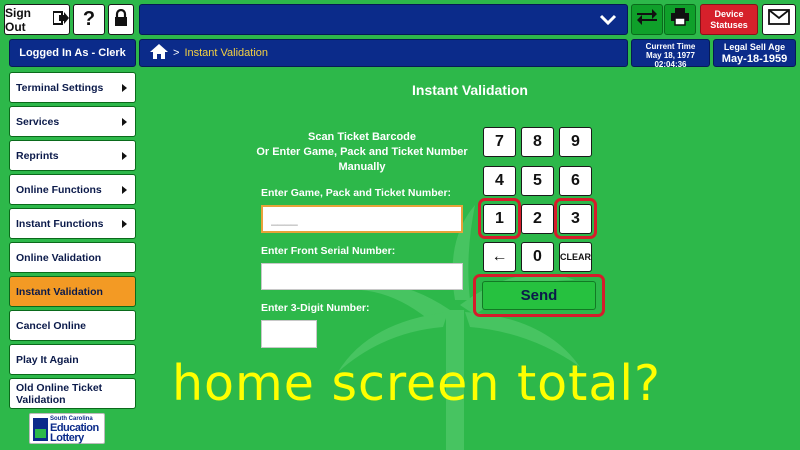 Image resolution: width=800 pixels, height=450 pixels. Describe the element at coordinates (729, 24) in the screenshot. I see `device-statuses-line2: Statuses` at that location.